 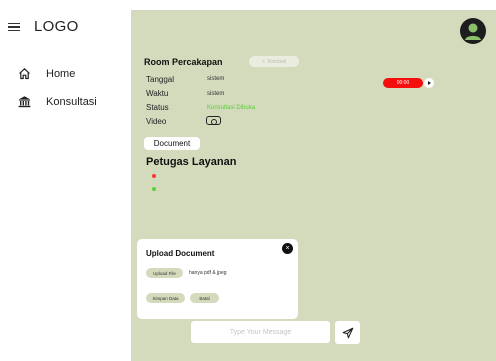 What do you see at coordinates (56, 26) in the screenshot?
I see `logo-text: LOGO` at bounding box center [56, 26].